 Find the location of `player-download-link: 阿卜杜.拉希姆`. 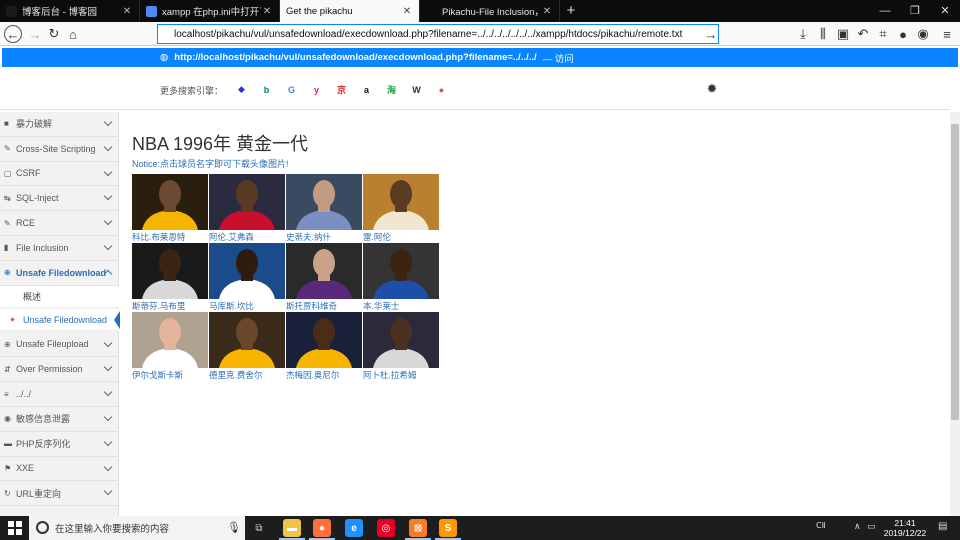

player-download-link: 阿卜杜.拉希姆 is located at coordinates (389, 375).